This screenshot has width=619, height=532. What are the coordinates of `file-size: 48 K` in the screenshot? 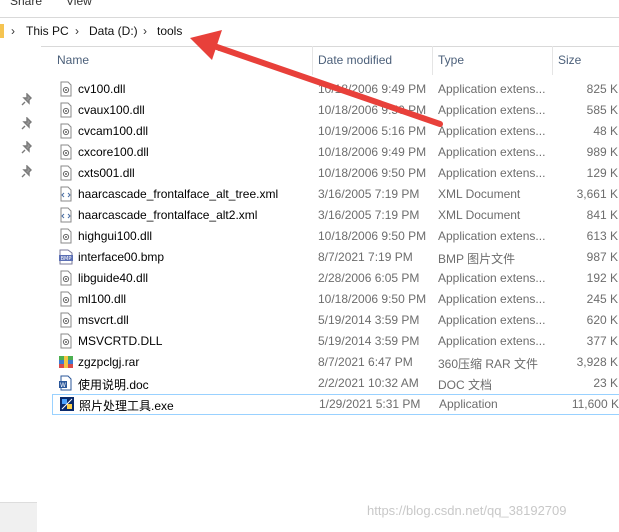 It's located at (605, 131).